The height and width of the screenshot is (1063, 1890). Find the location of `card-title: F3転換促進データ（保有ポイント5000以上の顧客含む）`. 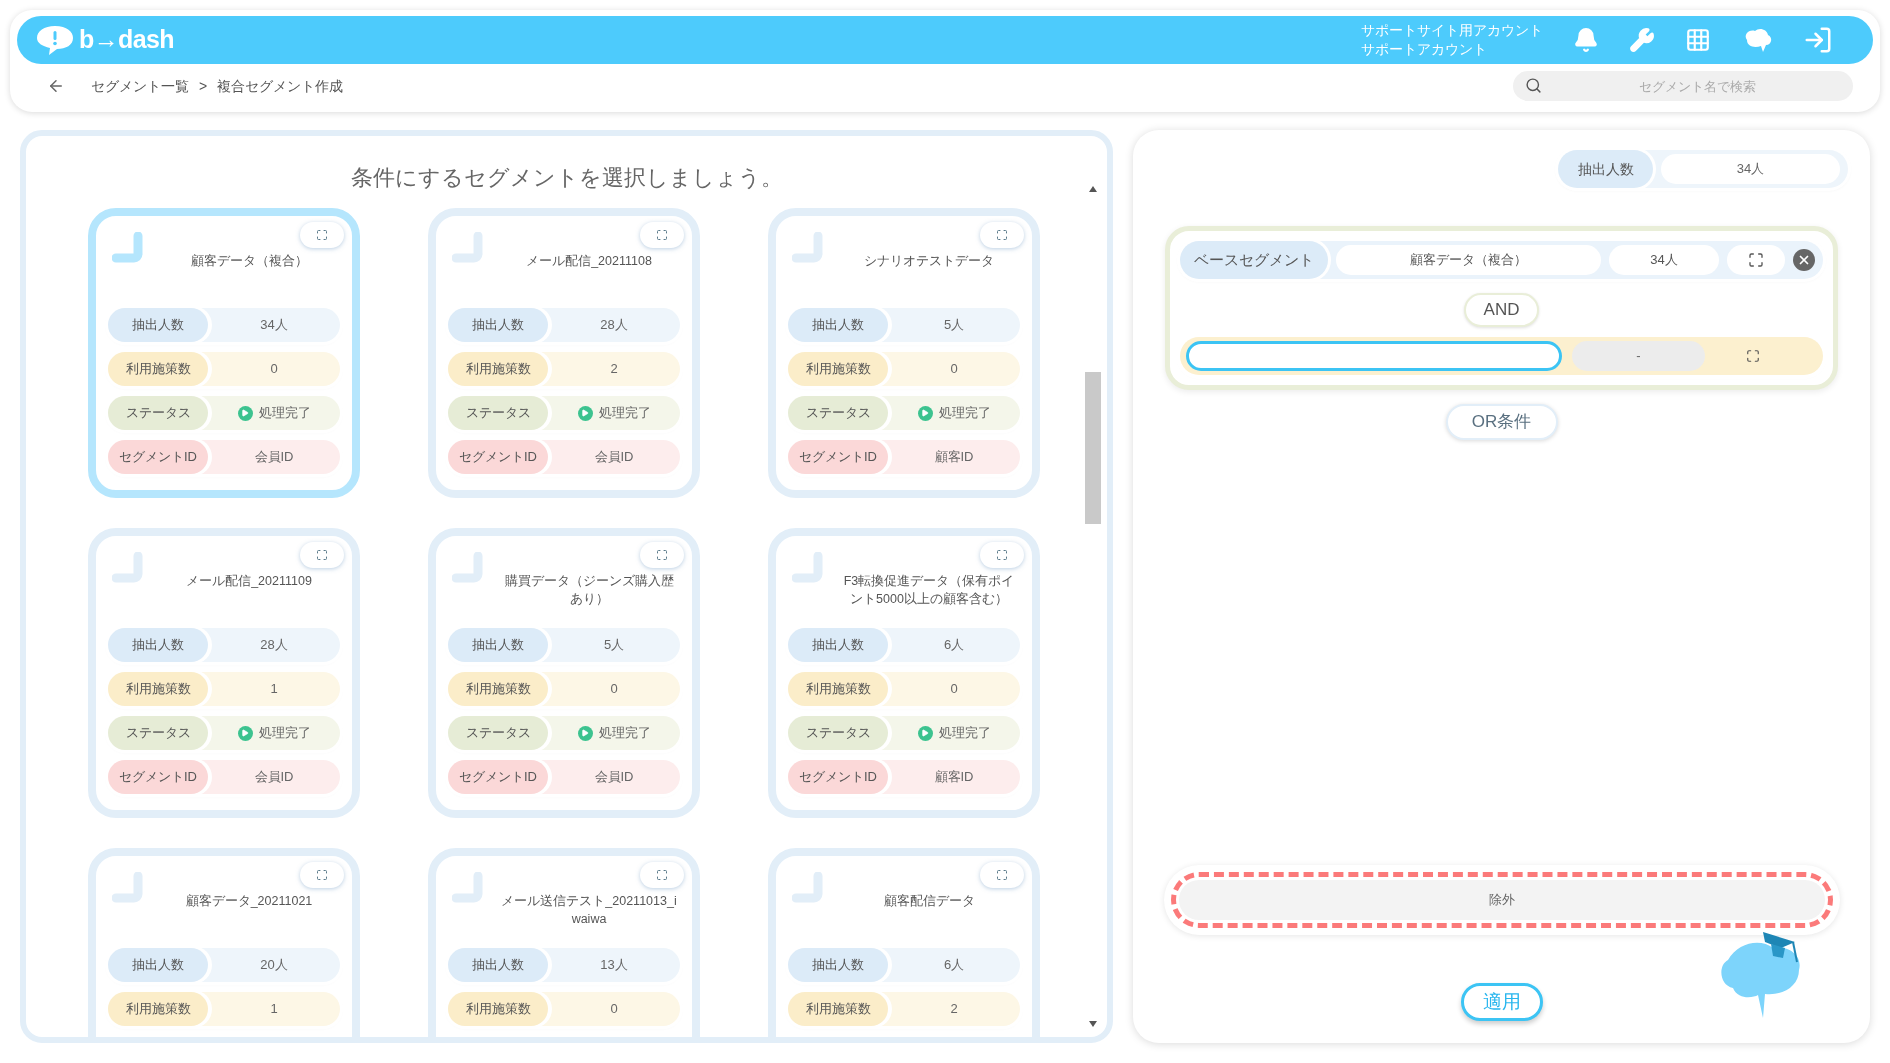

card-title: F3転換促進データ（保有ポイント5000以上の顧客含む） is located at coordinates (929, 590).